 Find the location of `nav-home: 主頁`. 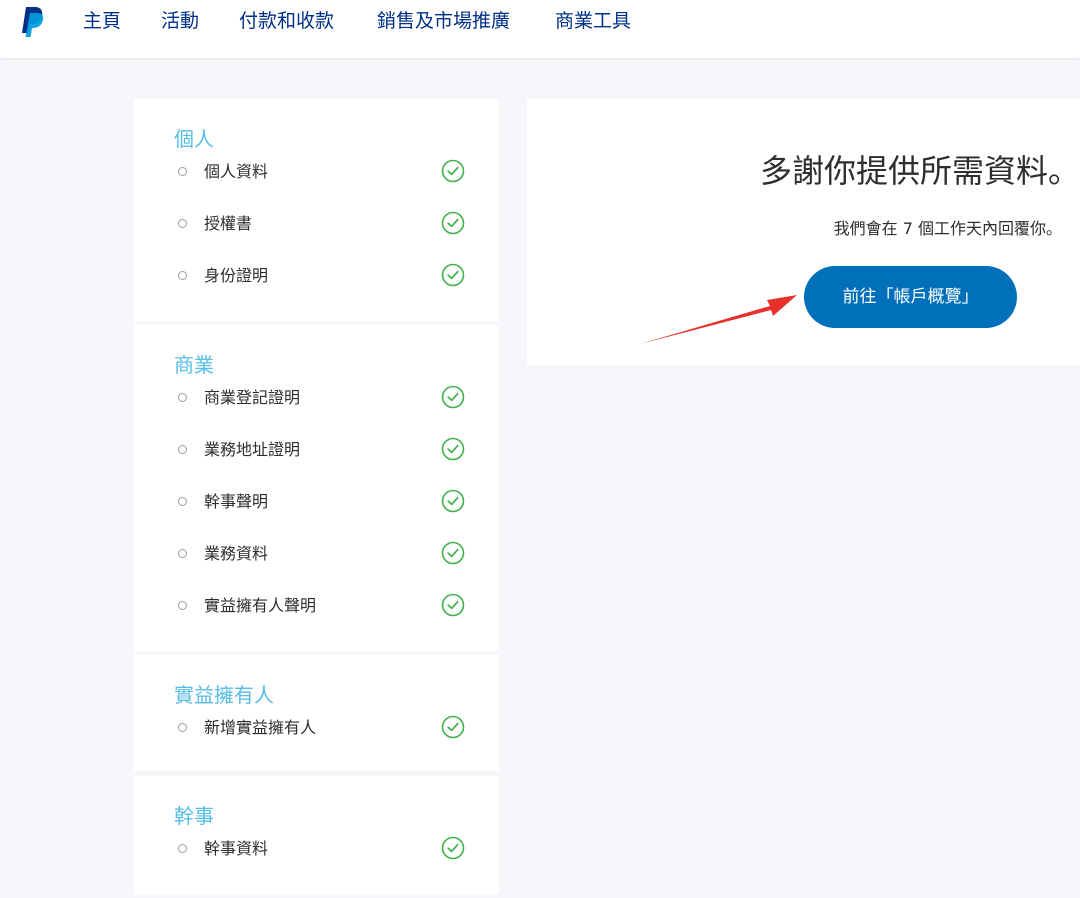

nav-home: 主頁 is located at coordinates (102, 21).